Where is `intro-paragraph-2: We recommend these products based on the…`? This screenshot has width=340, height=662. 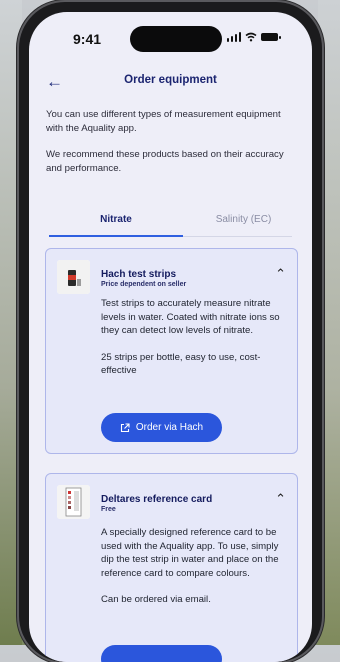 intro-paragraph-2: We recommend these products based on the… is located at coordinates (165, 161).